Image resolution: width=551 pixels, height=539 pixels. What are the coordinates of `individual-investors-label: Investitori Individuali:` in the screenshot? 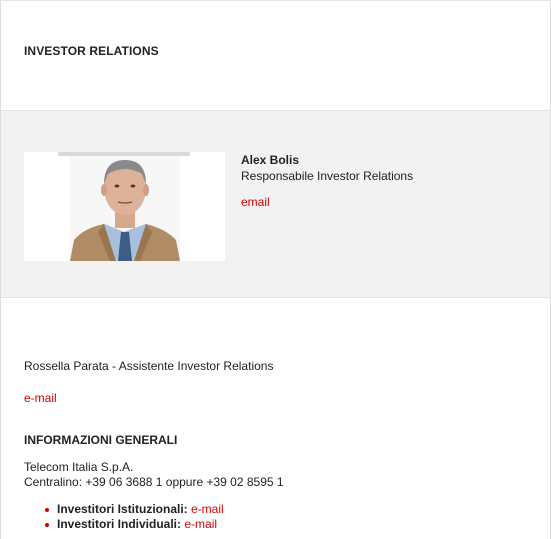 It's located at (121, 524).